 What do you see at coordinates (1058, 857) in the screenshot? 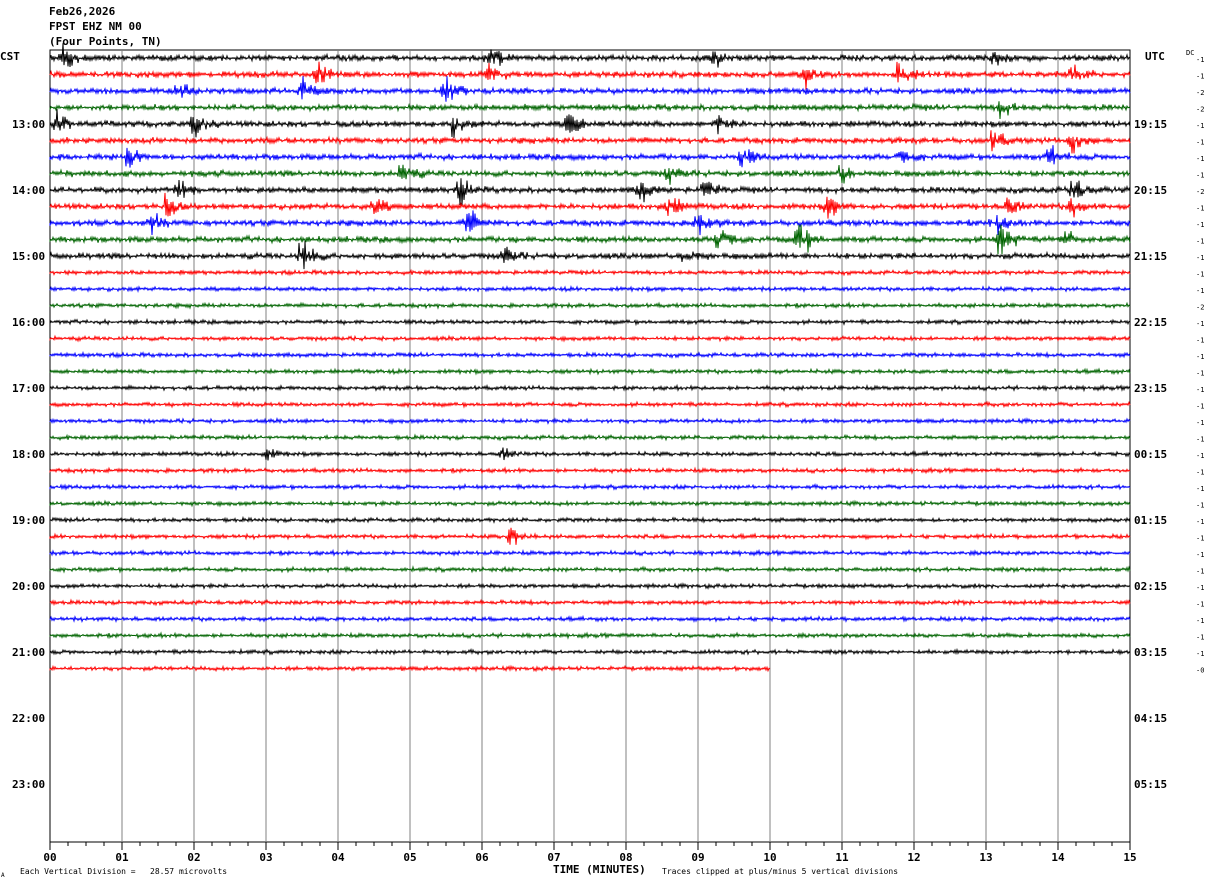
I see `x-tick-label: 14` at bounding box center [1058, 857].